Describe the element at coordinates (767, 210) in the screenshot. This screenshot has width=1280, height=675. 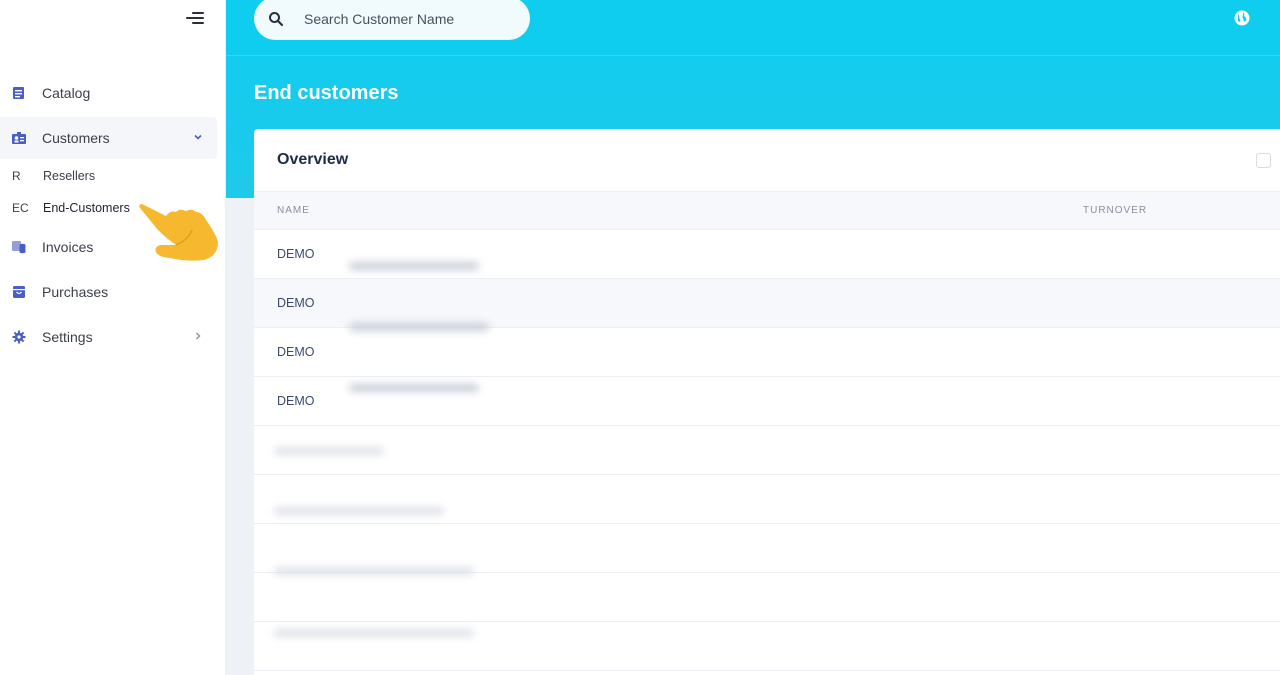
I see `table-header: NAME TURNOVER` at that location.